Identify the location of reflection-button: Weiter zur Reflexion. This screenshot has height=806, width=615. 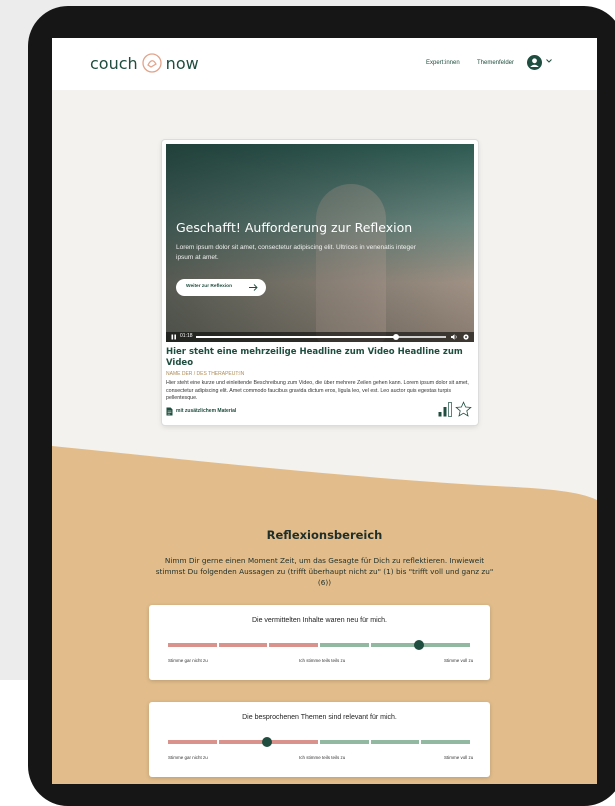
(221, 287).